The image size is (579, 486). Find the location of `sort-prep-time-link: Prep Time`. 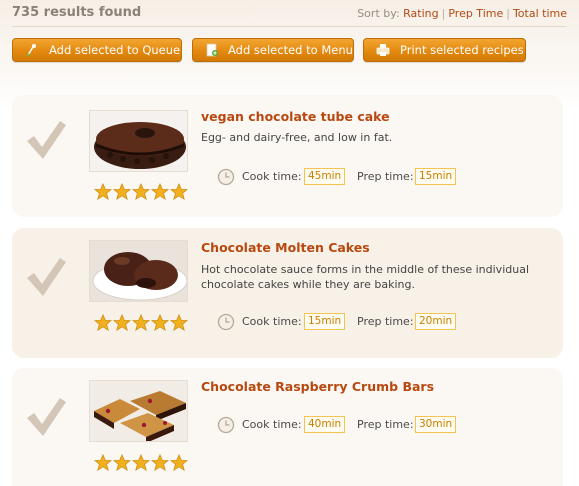

sort-prep-time-link: Prep Time is located at coordinates (475, 13).